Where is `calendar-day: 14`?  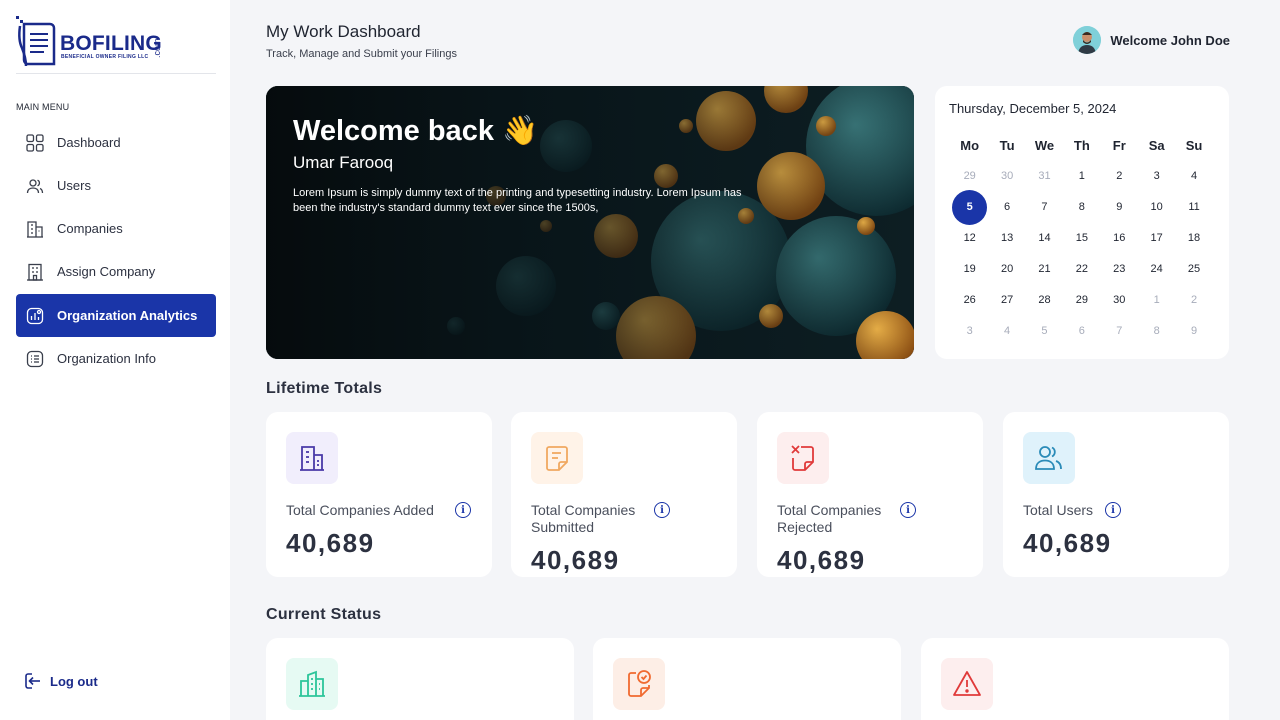 calendar-day: 14 is located at coordinates (1044, 238).